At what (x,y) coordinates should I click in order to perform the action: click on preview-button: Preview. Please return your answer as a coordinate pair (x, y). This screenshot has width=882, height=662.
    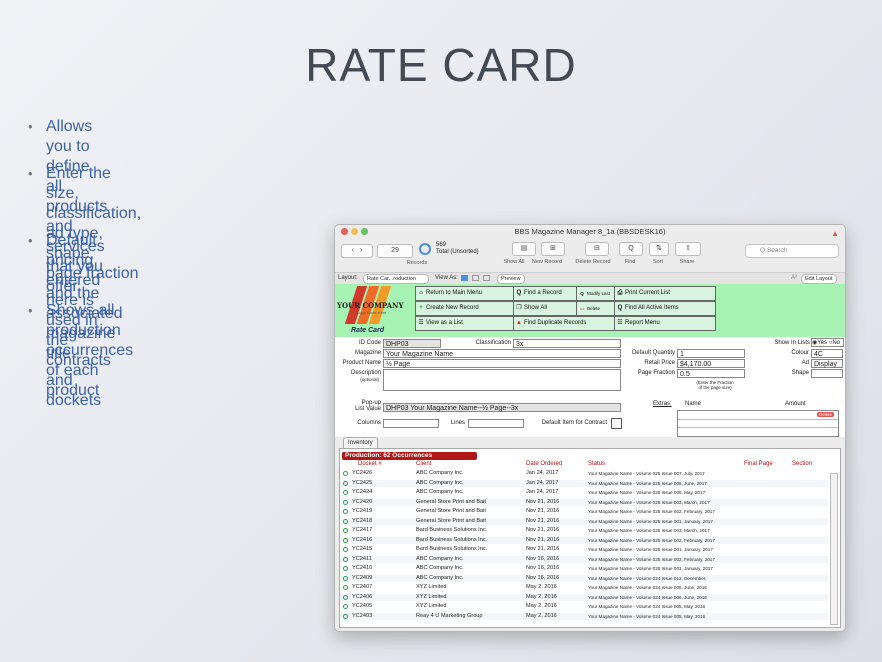
    Looking at the image, I should click on (511, 279).